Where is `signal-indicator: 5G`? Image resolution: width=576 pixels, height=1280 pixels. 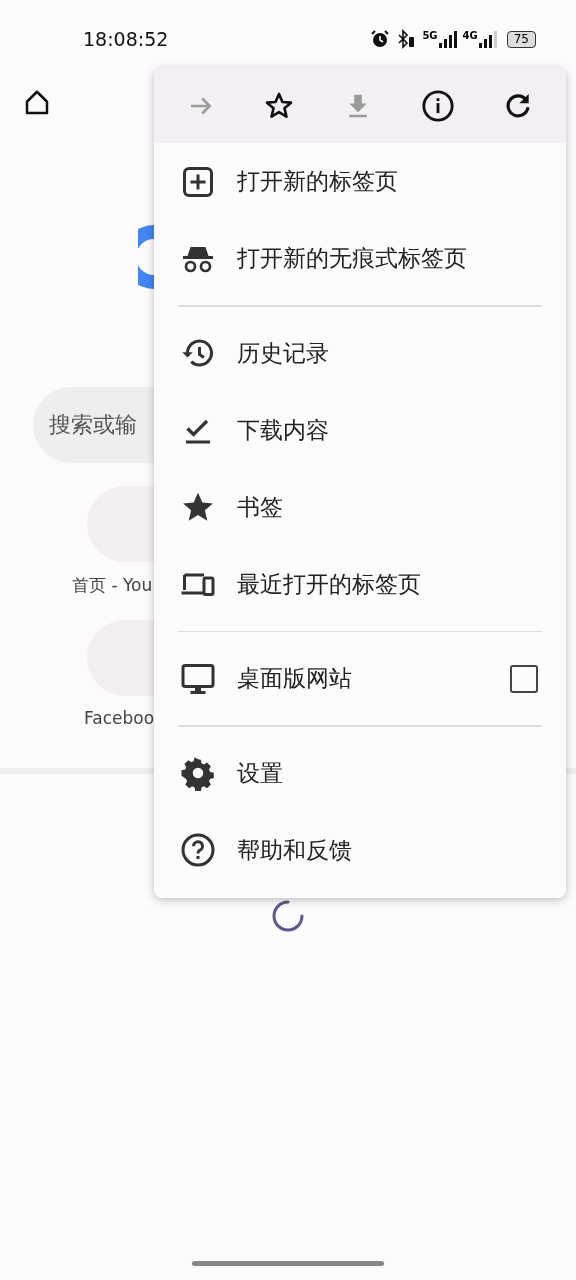 signal-indicator: 5G is located at coordinates (439, 39).